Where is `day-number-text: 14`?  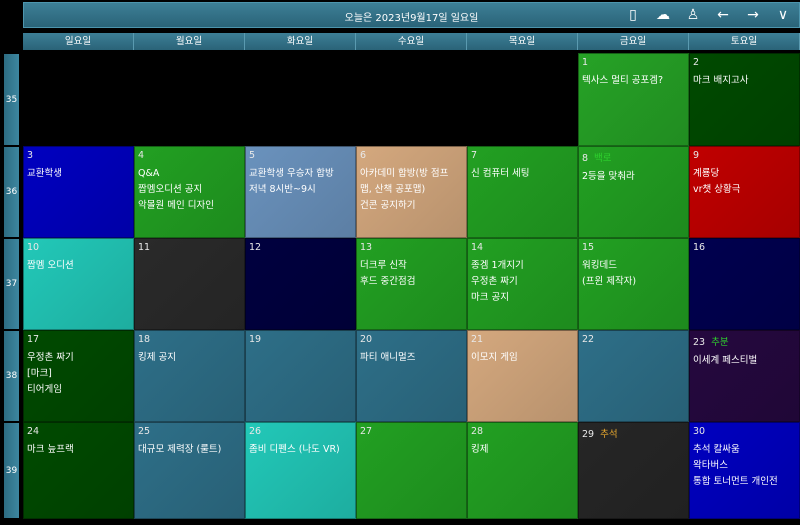 day-number-text: 14 is located at coordinates (477, 247).